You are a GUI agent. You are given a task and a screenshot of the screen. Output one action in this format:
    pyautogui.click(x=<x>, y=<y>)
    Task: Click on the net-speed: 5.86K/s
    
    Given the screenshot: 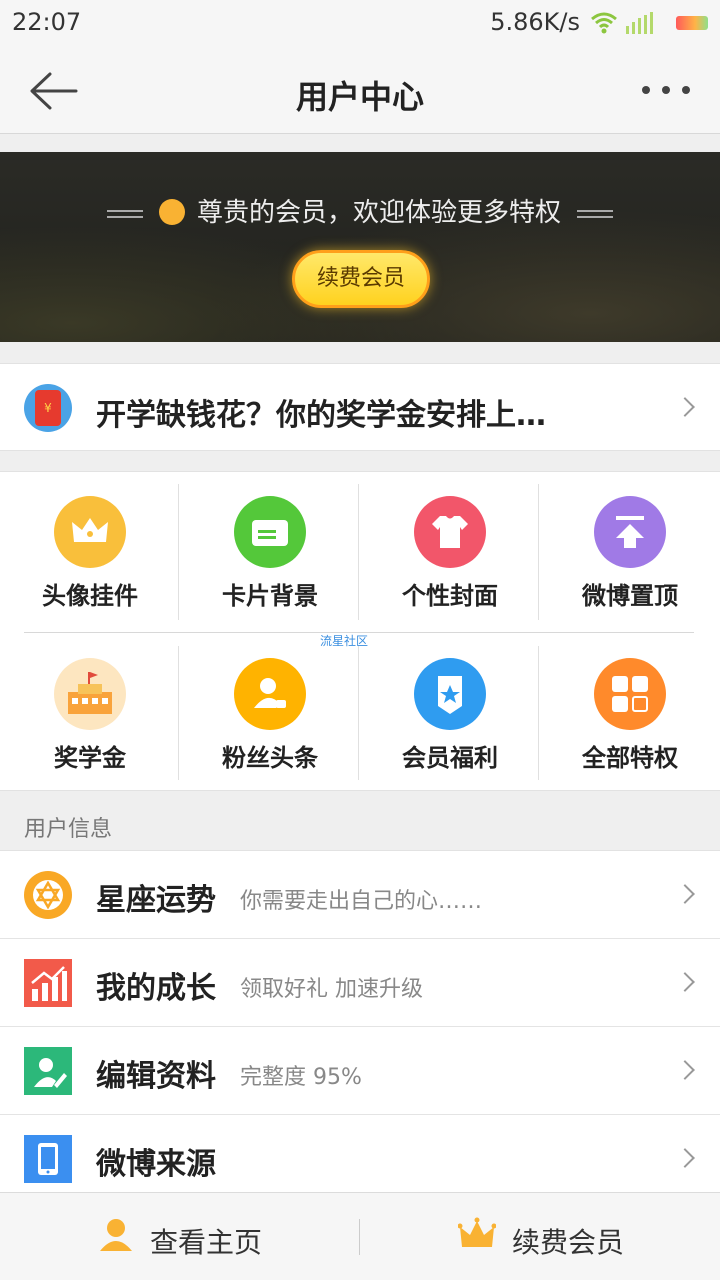 What is the action you would take?
    pyautogui.click(x=535, y=22)
    